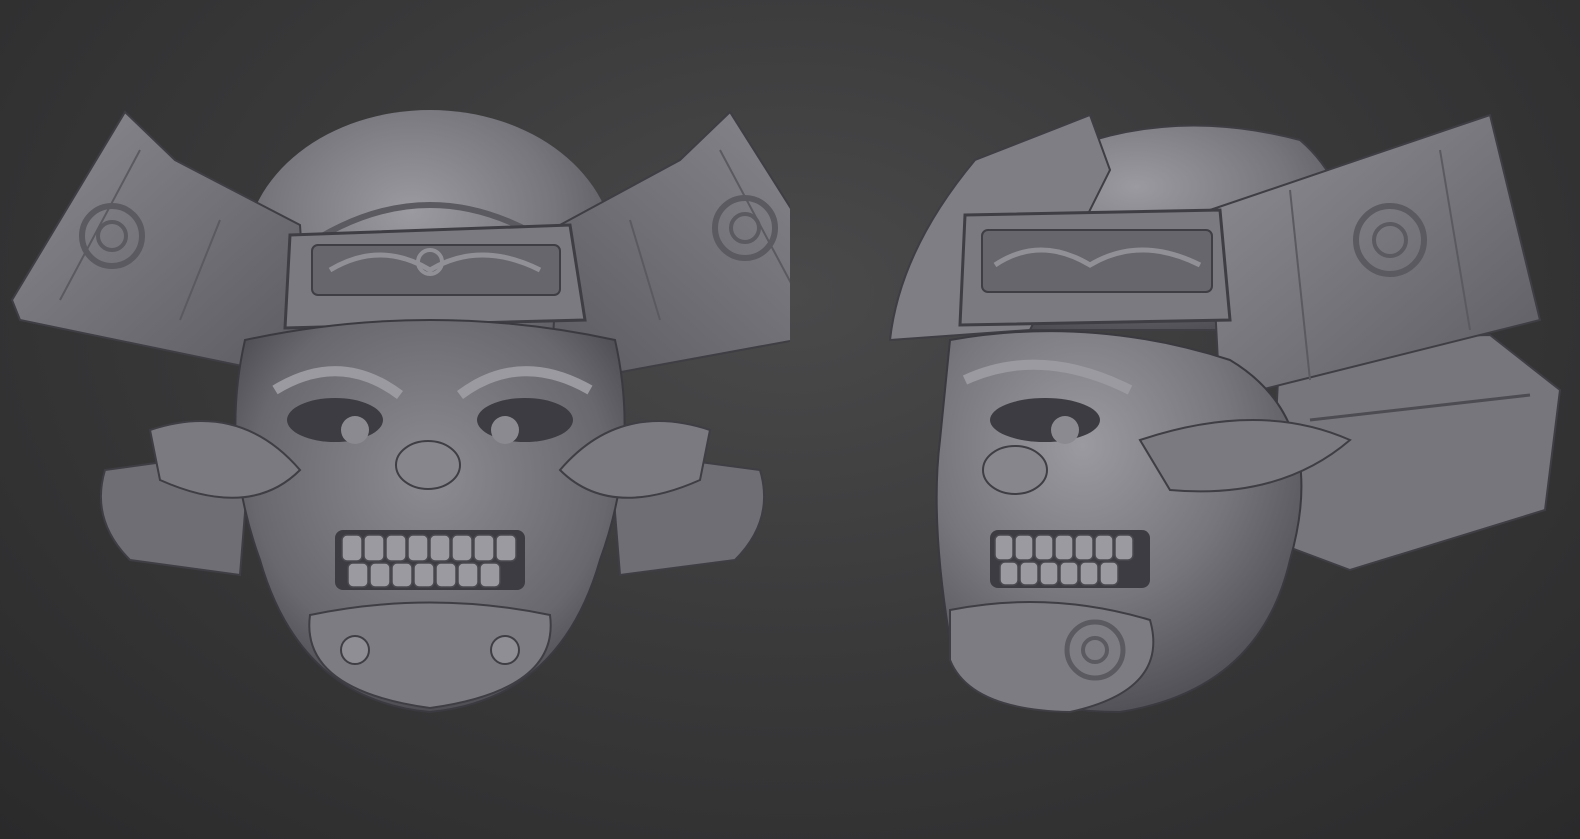  What do you see at coordinates (1095, 267) in the screenshot?
I see `helmet-headband-side` at bounding box center [1095, 267].